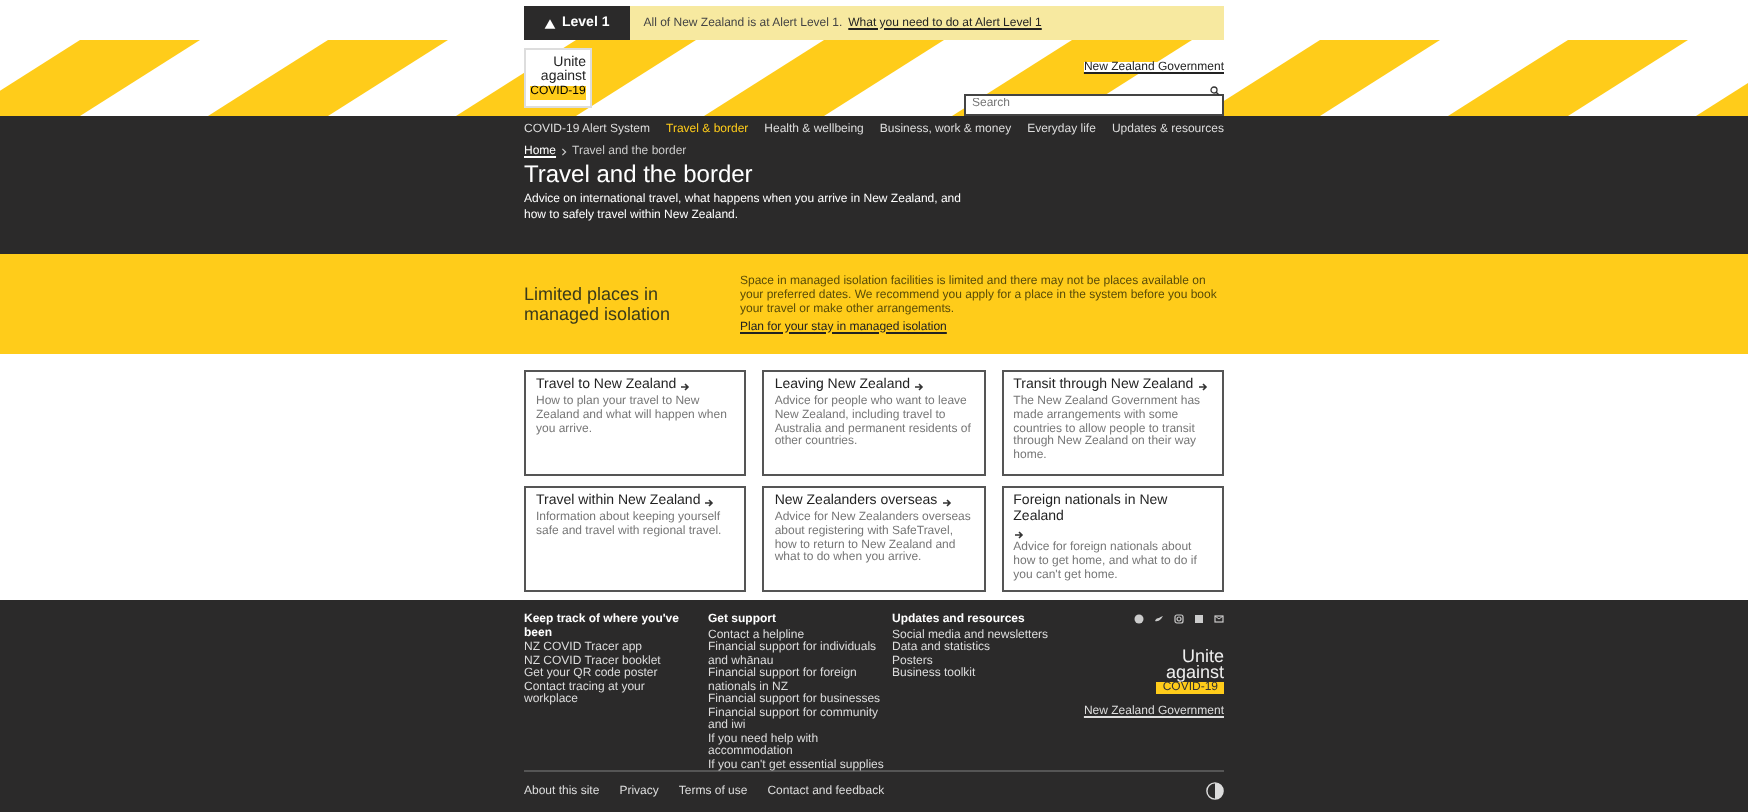 This screenshot has width=1748, height=812. I want to click on half-circle-icon, so click(1215, 791).